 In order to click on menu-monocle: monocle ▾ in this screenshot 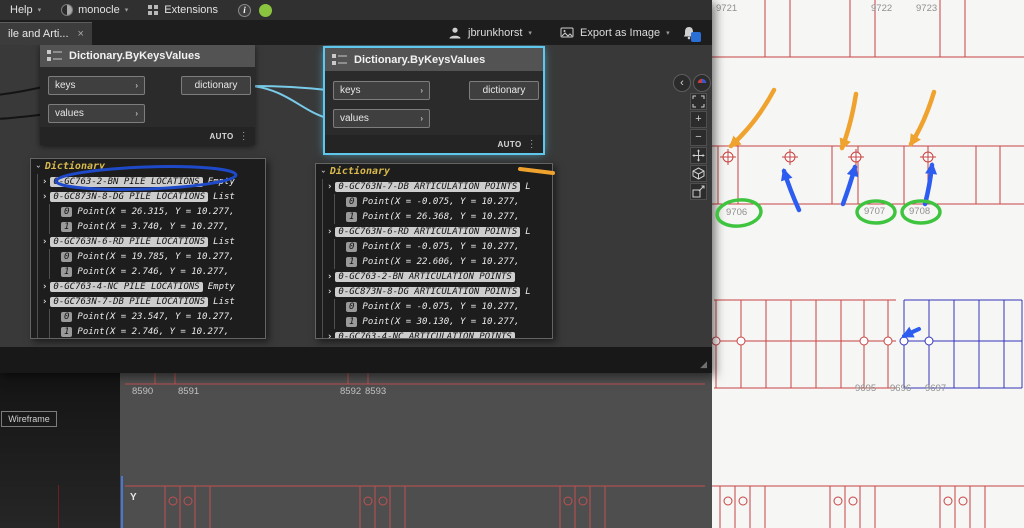, I will do `click(94, 10)`.